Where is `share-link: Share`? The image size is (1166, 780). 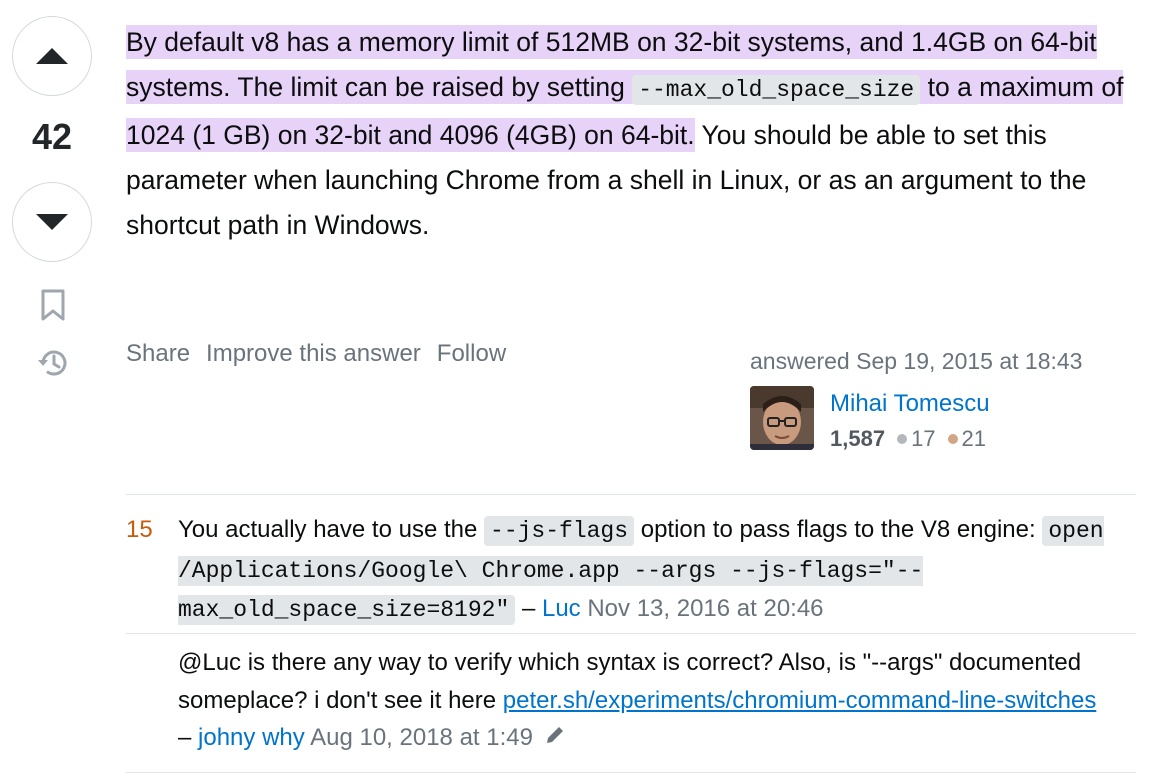
share-link: Share is located at coordinates (158, 354).